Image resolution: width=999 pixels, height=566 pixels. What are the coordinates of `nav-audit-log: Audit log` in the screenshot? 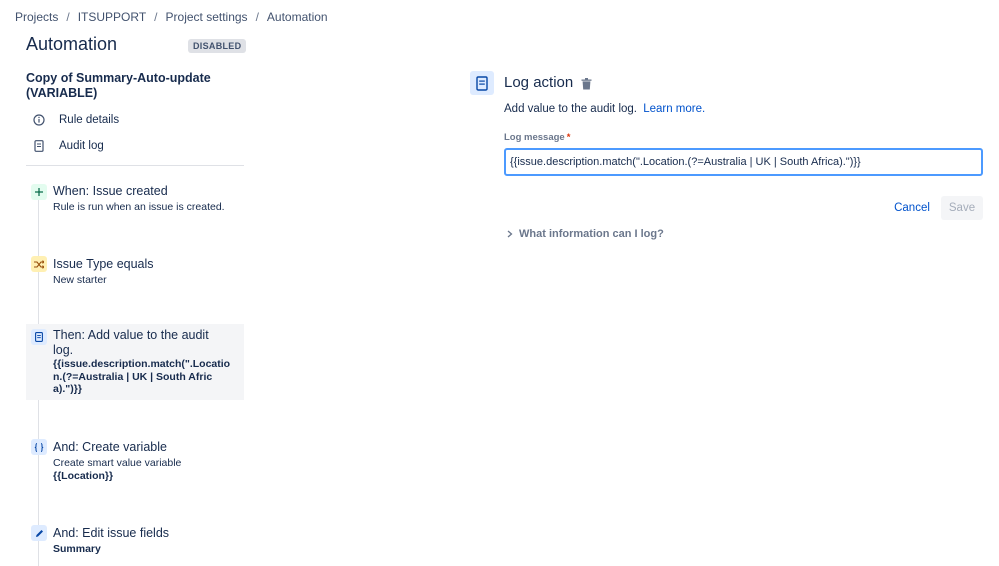 It's located at (136, 146).